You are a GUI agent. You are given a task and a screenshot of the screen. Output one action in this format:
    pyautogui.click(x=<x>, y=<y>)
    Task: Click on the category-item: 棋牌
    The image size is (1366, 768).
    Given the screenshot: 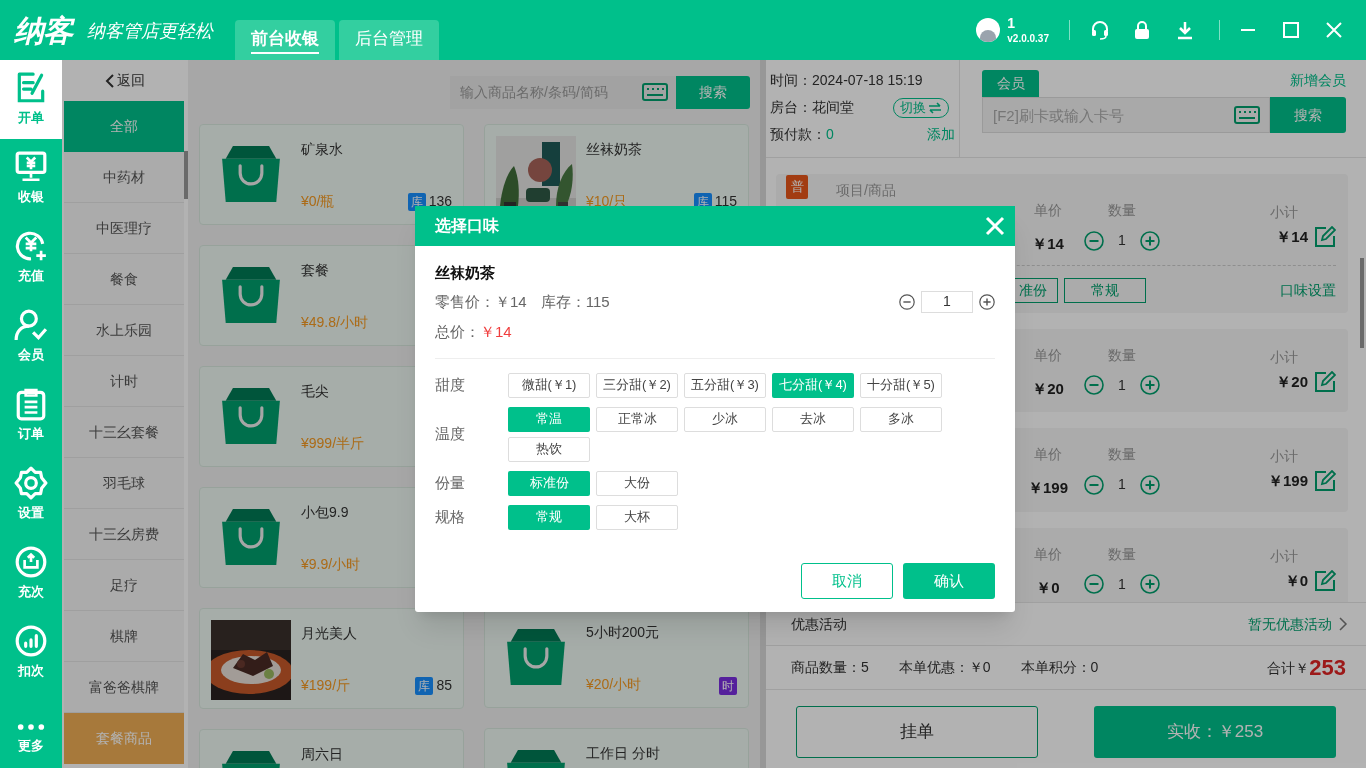 What is the action you would take?
    pyautogui.click(x=124, y=636)
    